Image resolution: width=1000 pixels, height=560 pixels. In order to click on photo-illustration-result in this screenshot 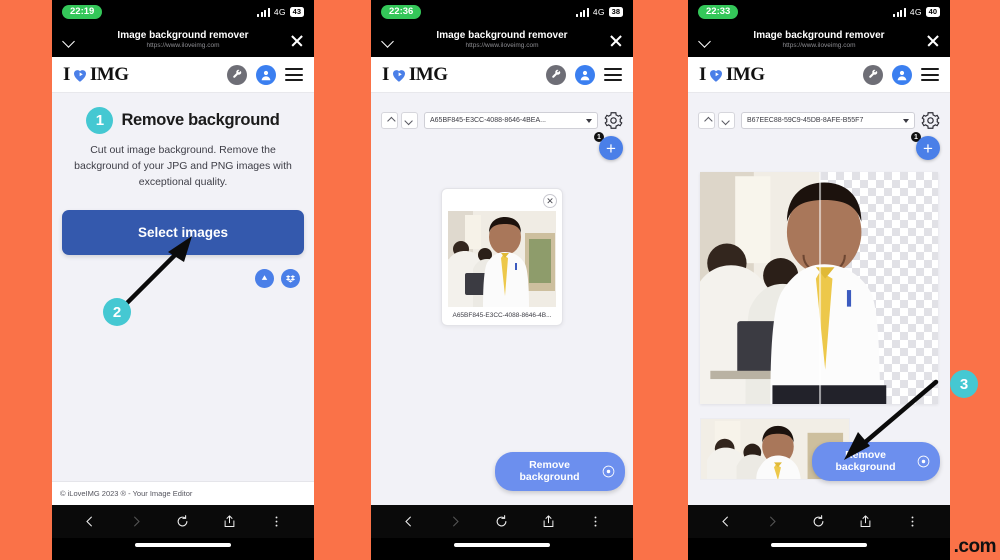, I will do `click(793, 288)`.